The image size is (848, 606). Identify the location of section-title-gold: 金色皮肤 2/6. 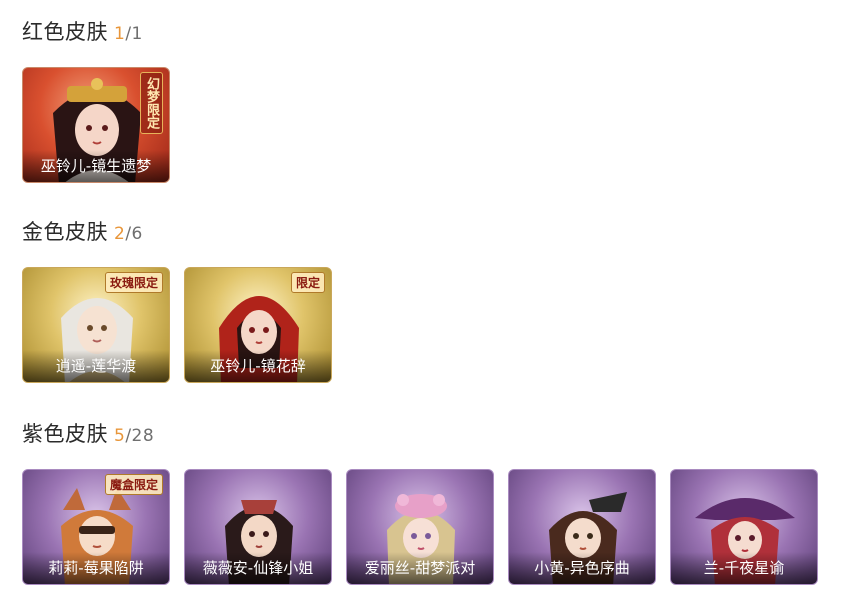
(177, 232).